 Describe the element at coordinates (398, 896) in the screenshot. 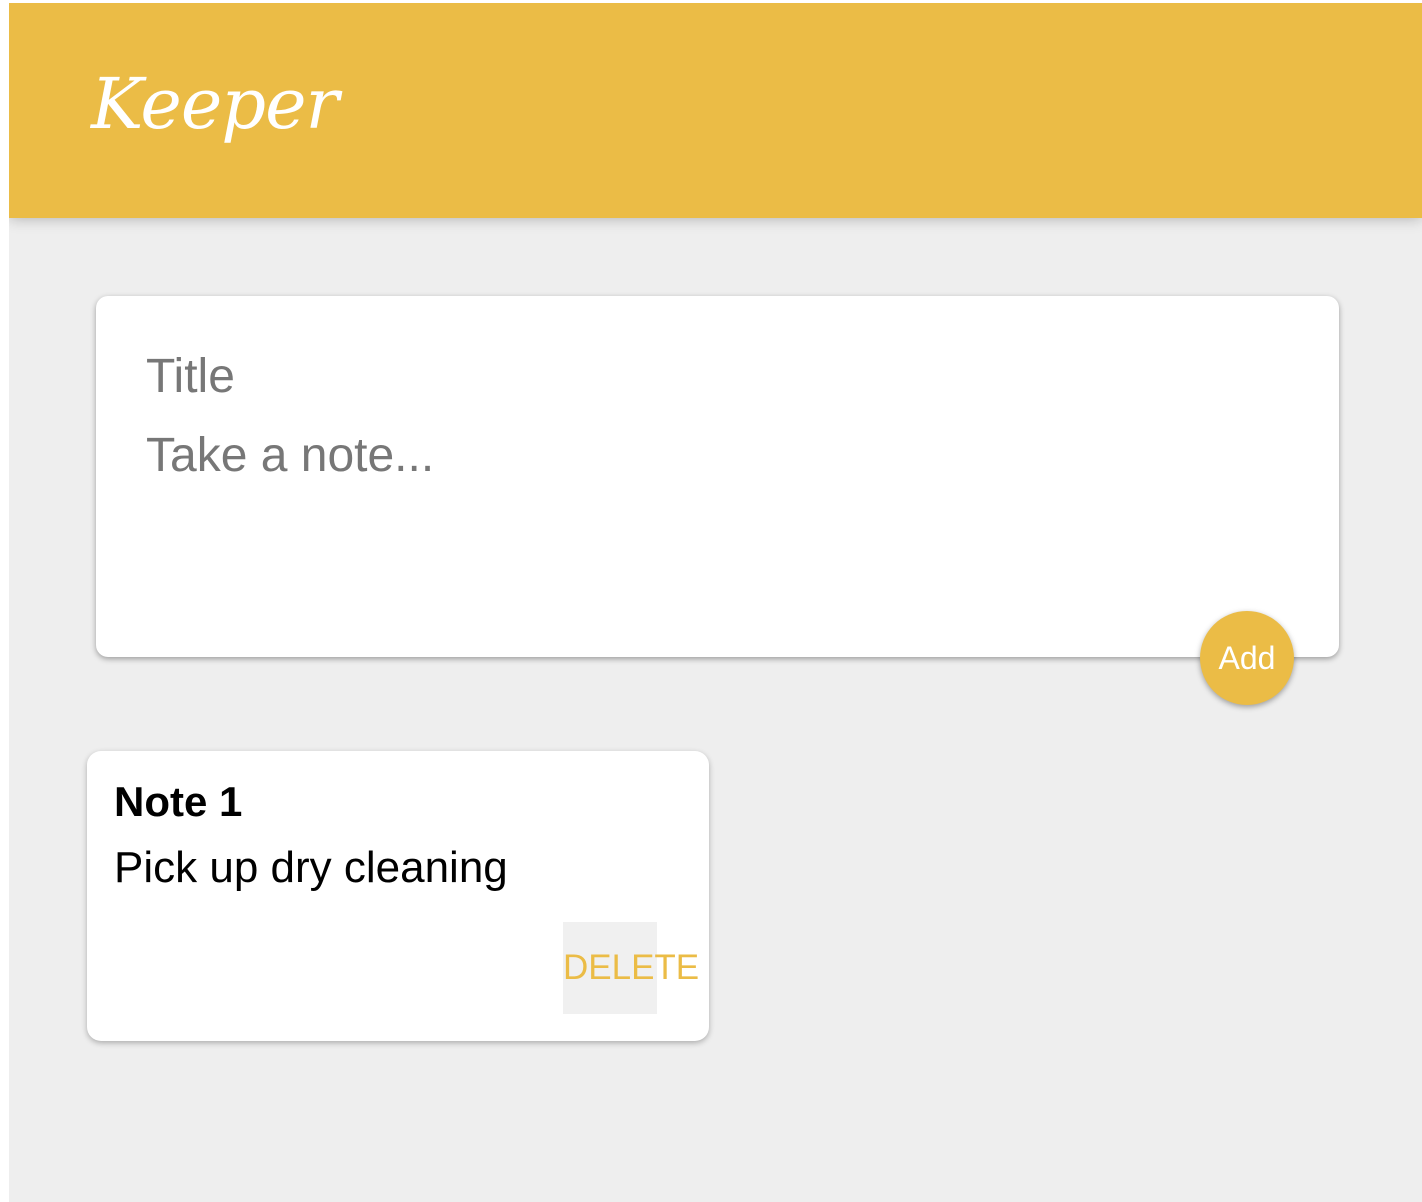

I see `note-card: Note 1 Pick up dry cleaning DELETE` at that location.